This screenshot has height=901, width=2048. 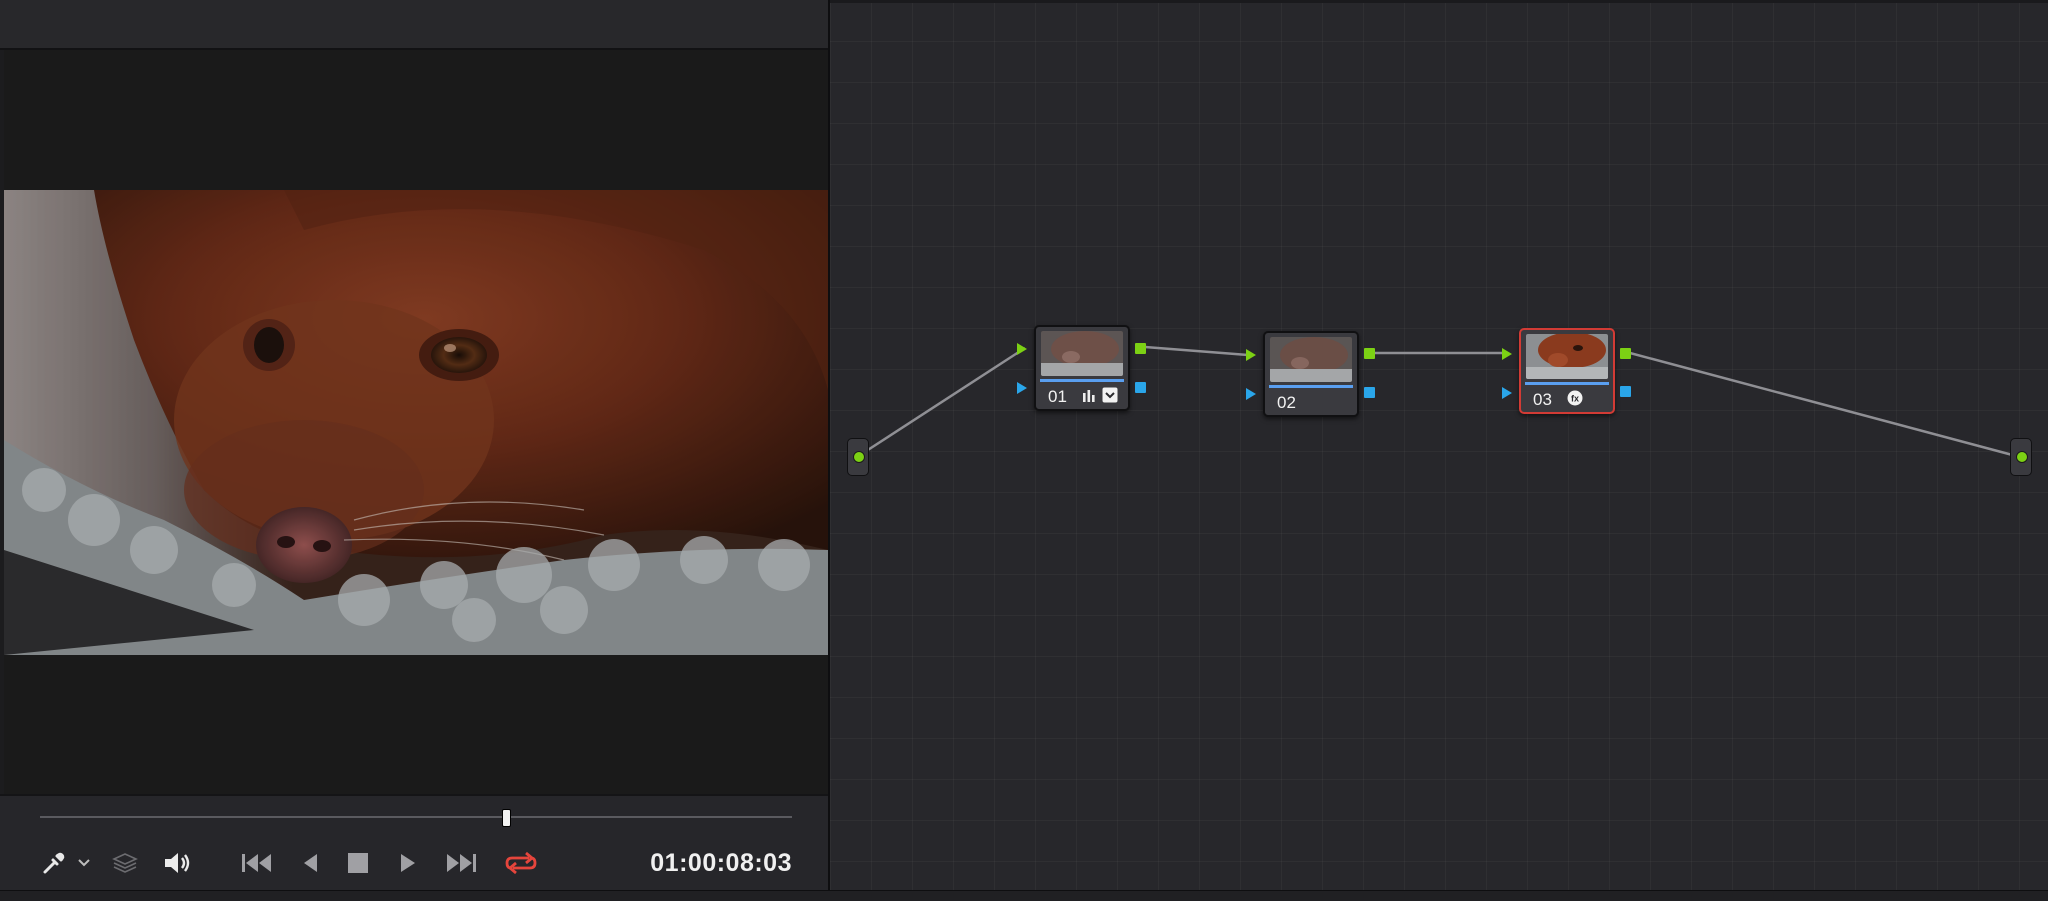 What do you see at coordinates (1369, 392) in the screenshot?
I see `node-02-key-output` at bounding box center [1369, 392].